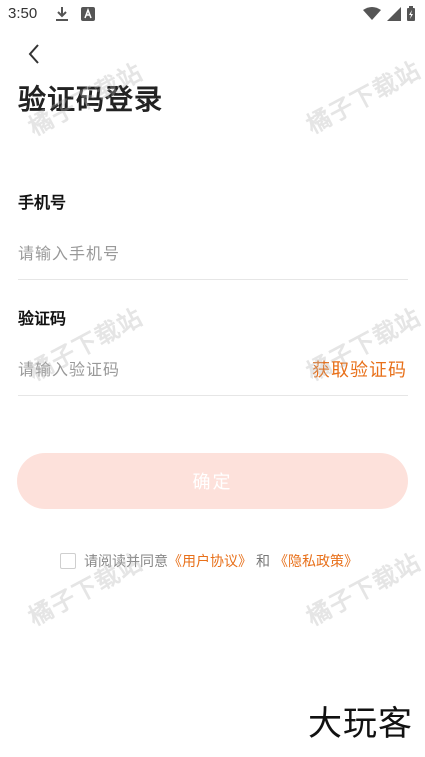  I want to click on status-right-icons, so click(389, 15).